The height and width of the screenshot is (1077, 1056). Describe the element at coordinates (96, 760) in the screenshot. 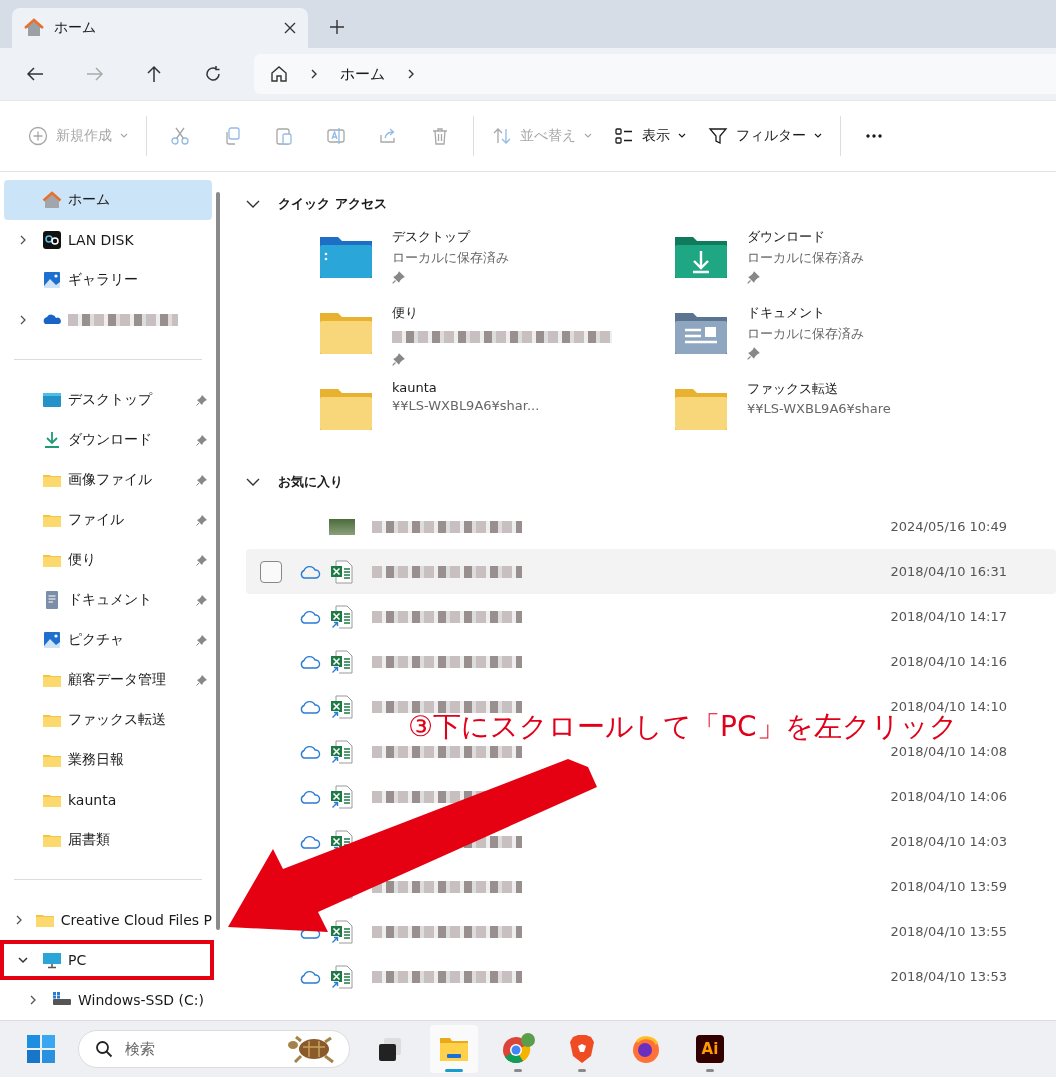

I see `sidebar-item: 業務日報` at that location.